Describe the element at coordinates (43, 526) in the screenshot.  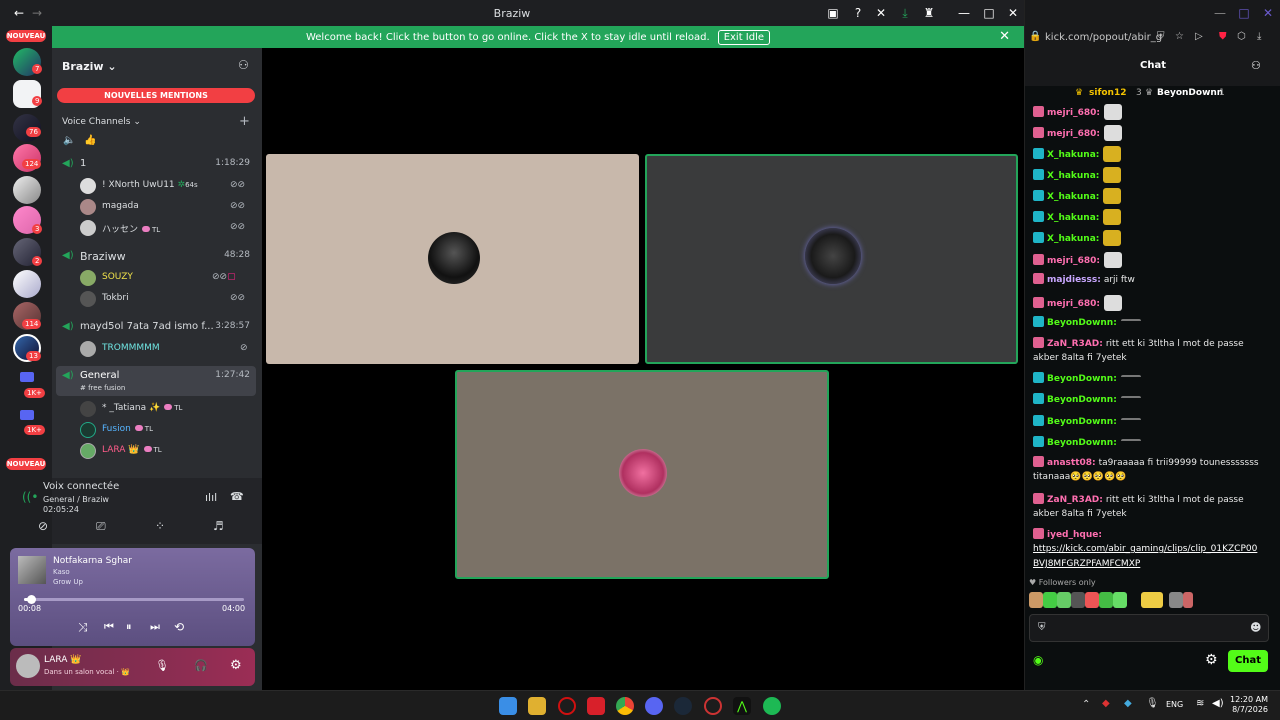
I see `camera-off-icon: ⊘` at that location.